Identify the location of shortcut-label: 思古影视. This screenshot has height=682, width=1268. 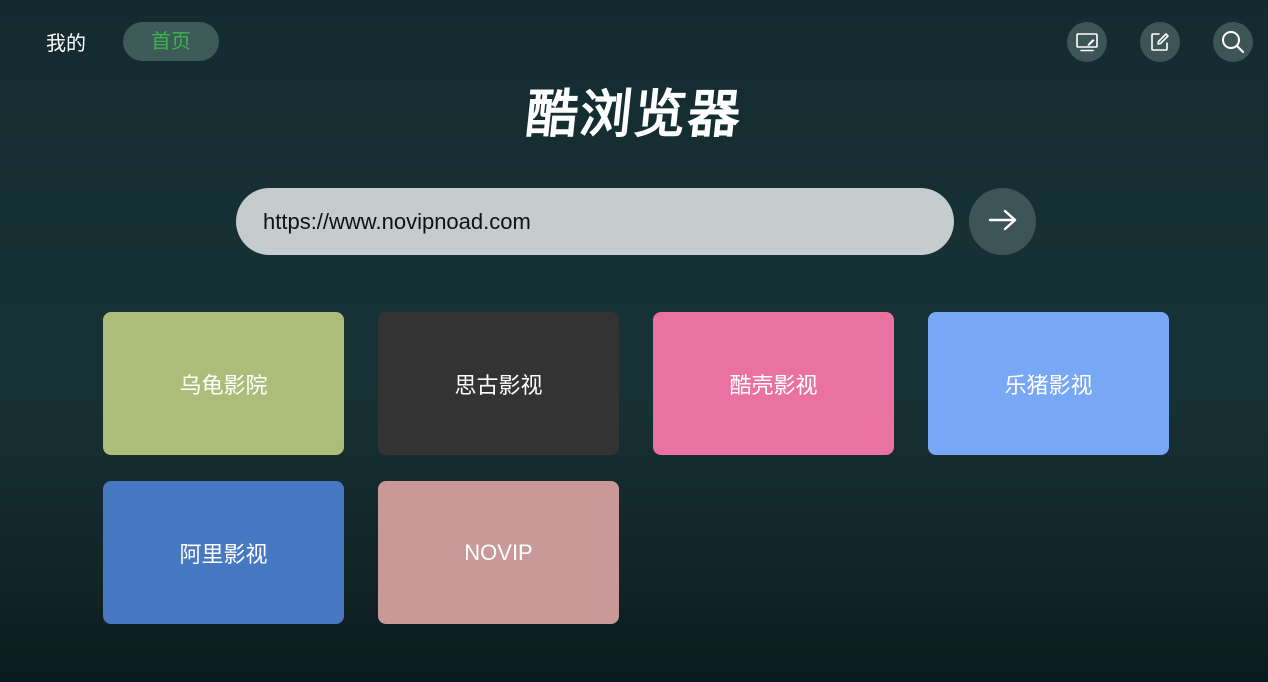
(498, 386).